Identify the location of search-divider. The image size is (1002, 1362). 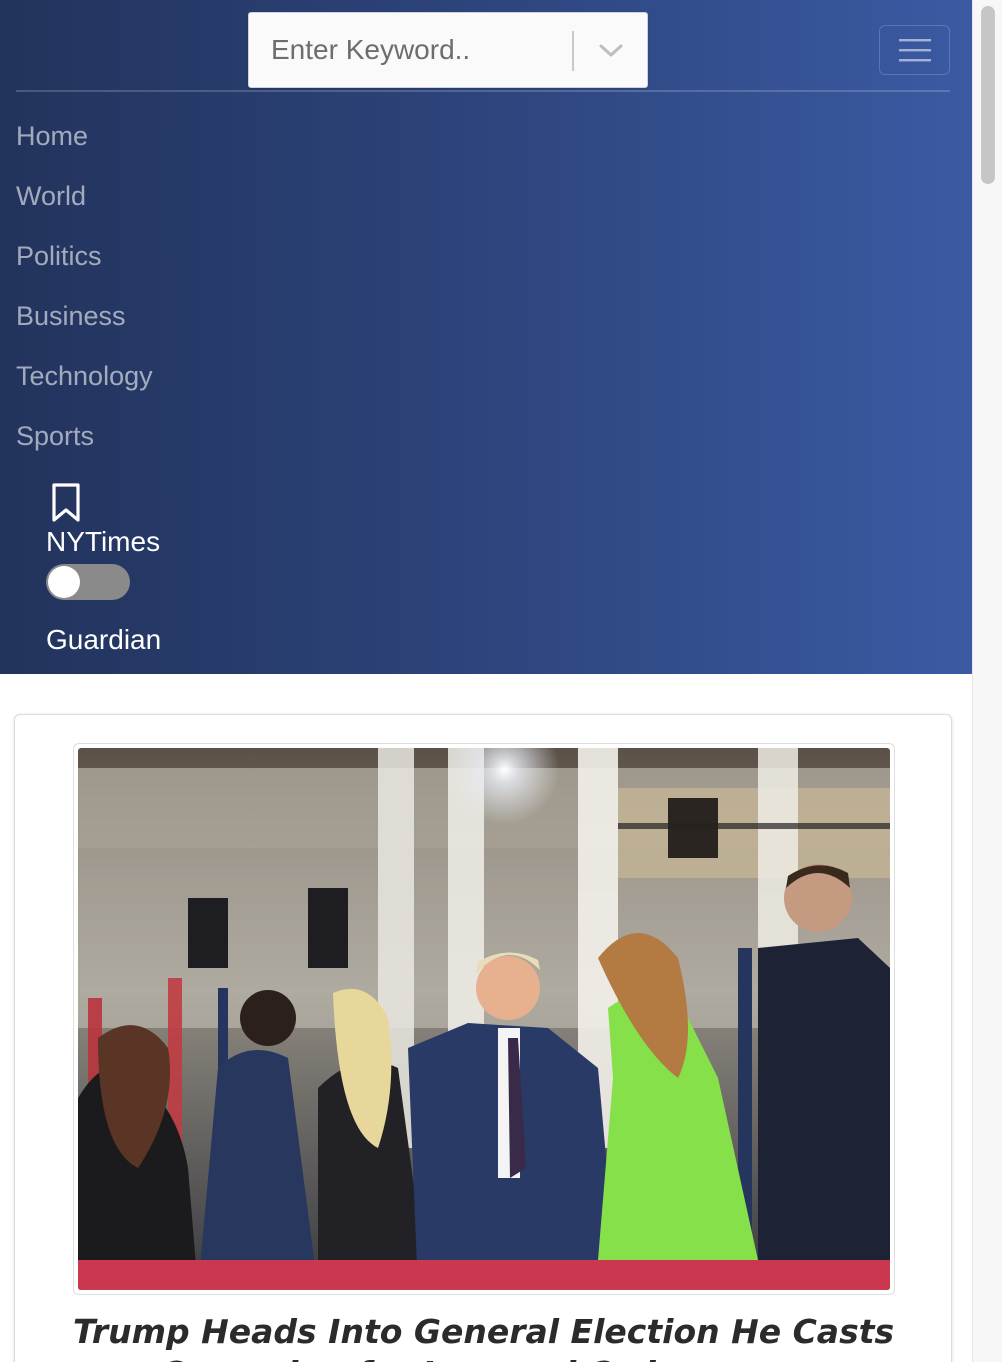
(573, 51).